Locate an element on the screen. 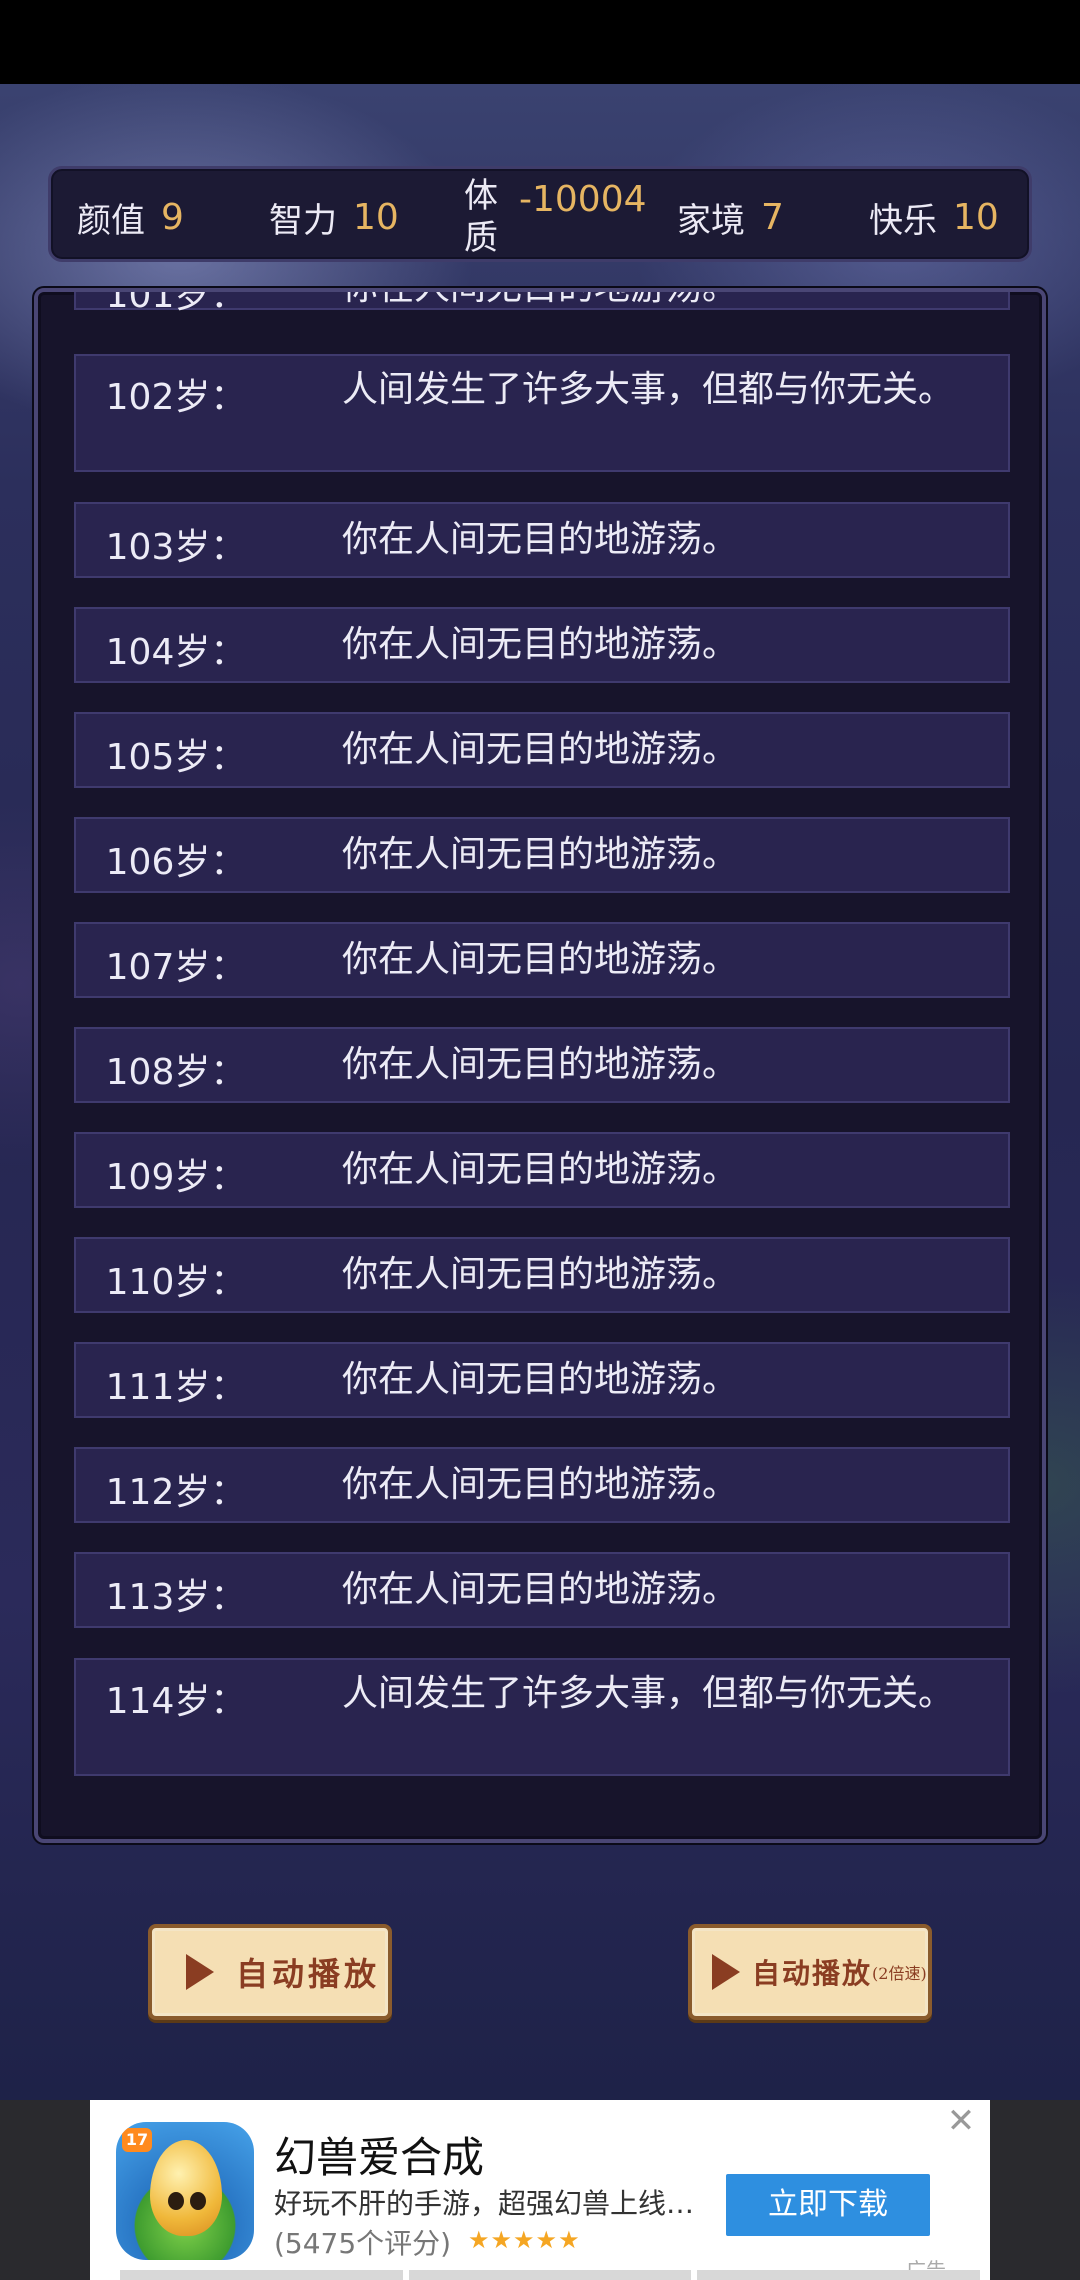  attr-label: 快乐 is located at coordinates (903, 220).